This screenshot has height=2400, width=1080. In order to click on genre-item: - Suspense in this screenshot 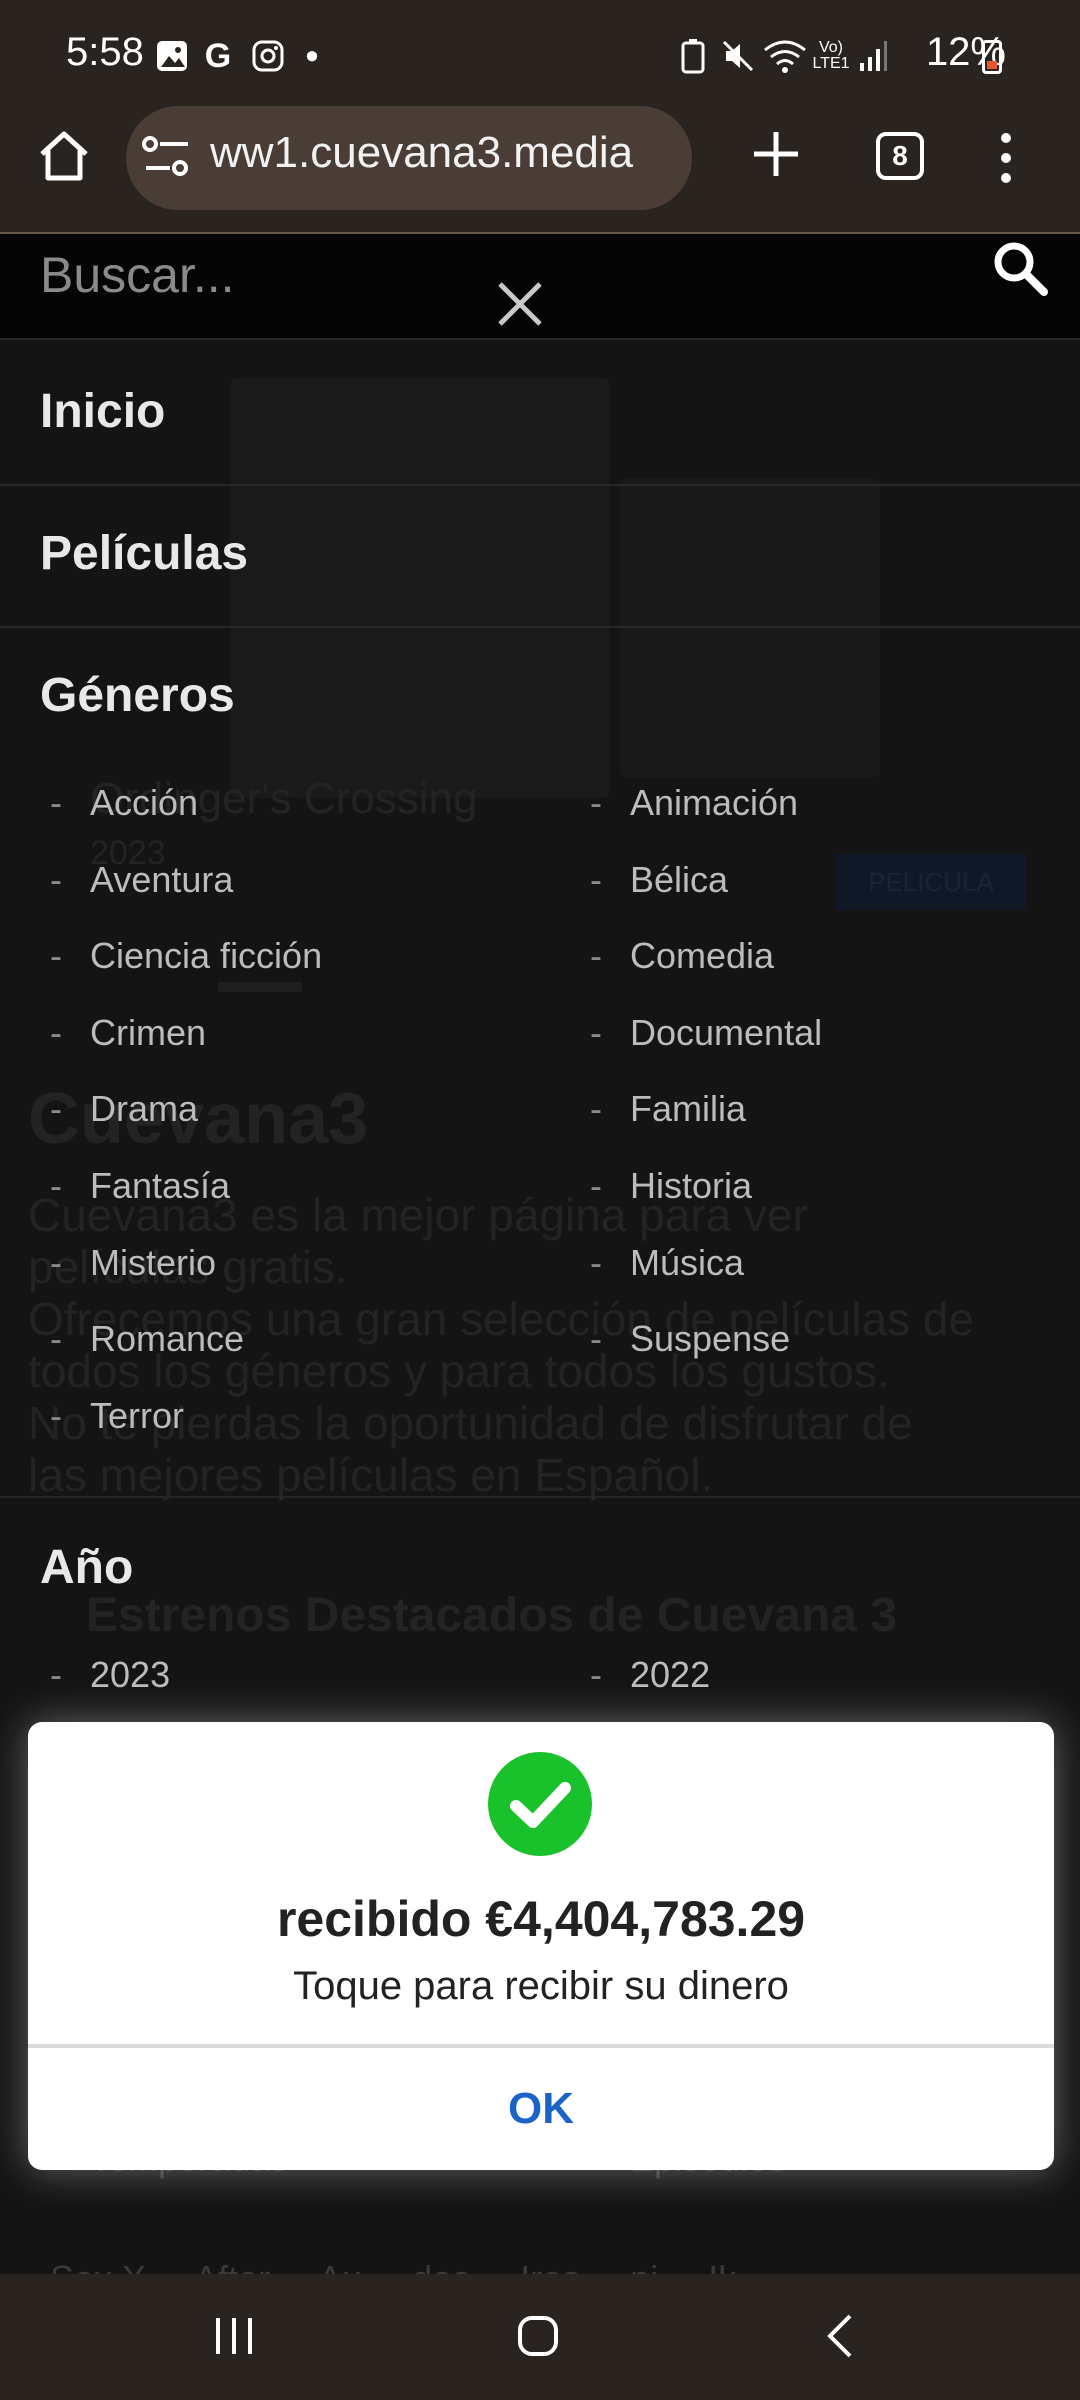, I will do `click(690, 1339)`.